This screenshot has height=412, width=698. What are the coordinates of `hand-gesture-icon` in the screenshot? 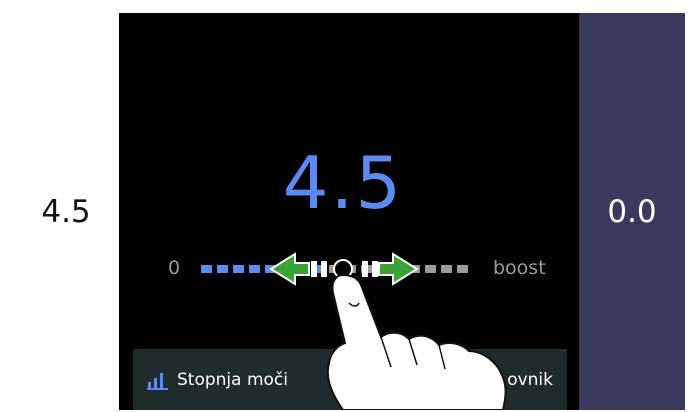 It's located at (416, 341).